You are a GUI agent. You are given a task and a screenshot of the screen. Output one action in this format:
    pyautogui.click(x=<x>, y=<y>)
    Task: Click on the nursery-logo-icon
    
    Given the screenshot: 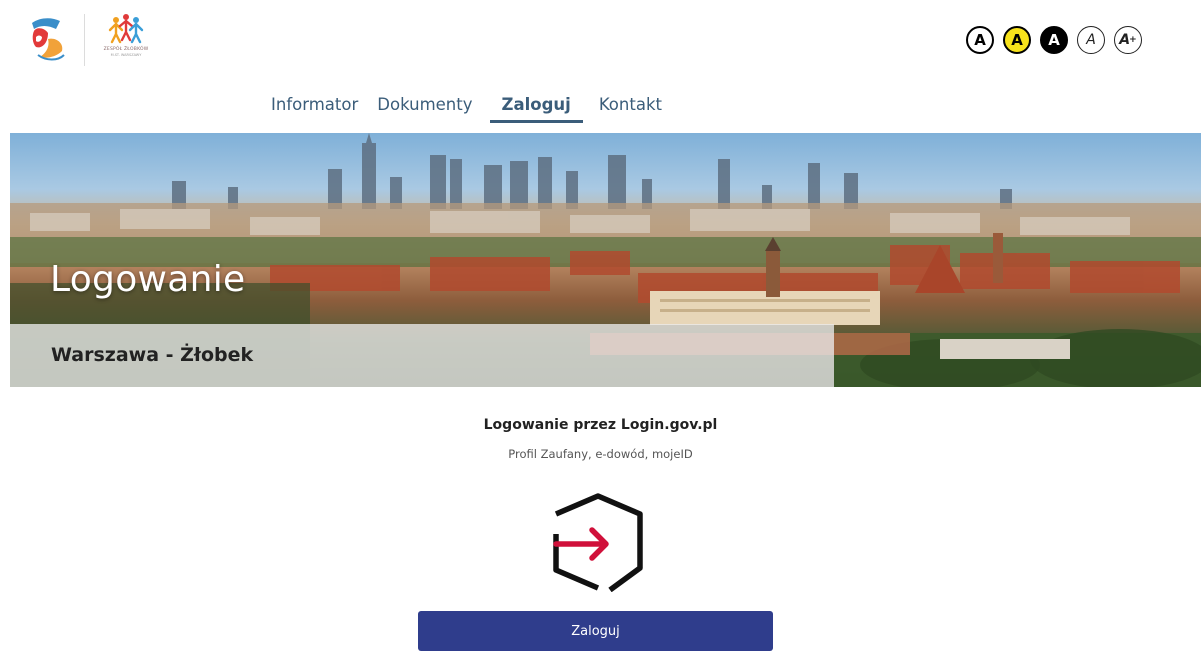 What is the action you would take?
    pyautogui.click(x=126, y=29)
    